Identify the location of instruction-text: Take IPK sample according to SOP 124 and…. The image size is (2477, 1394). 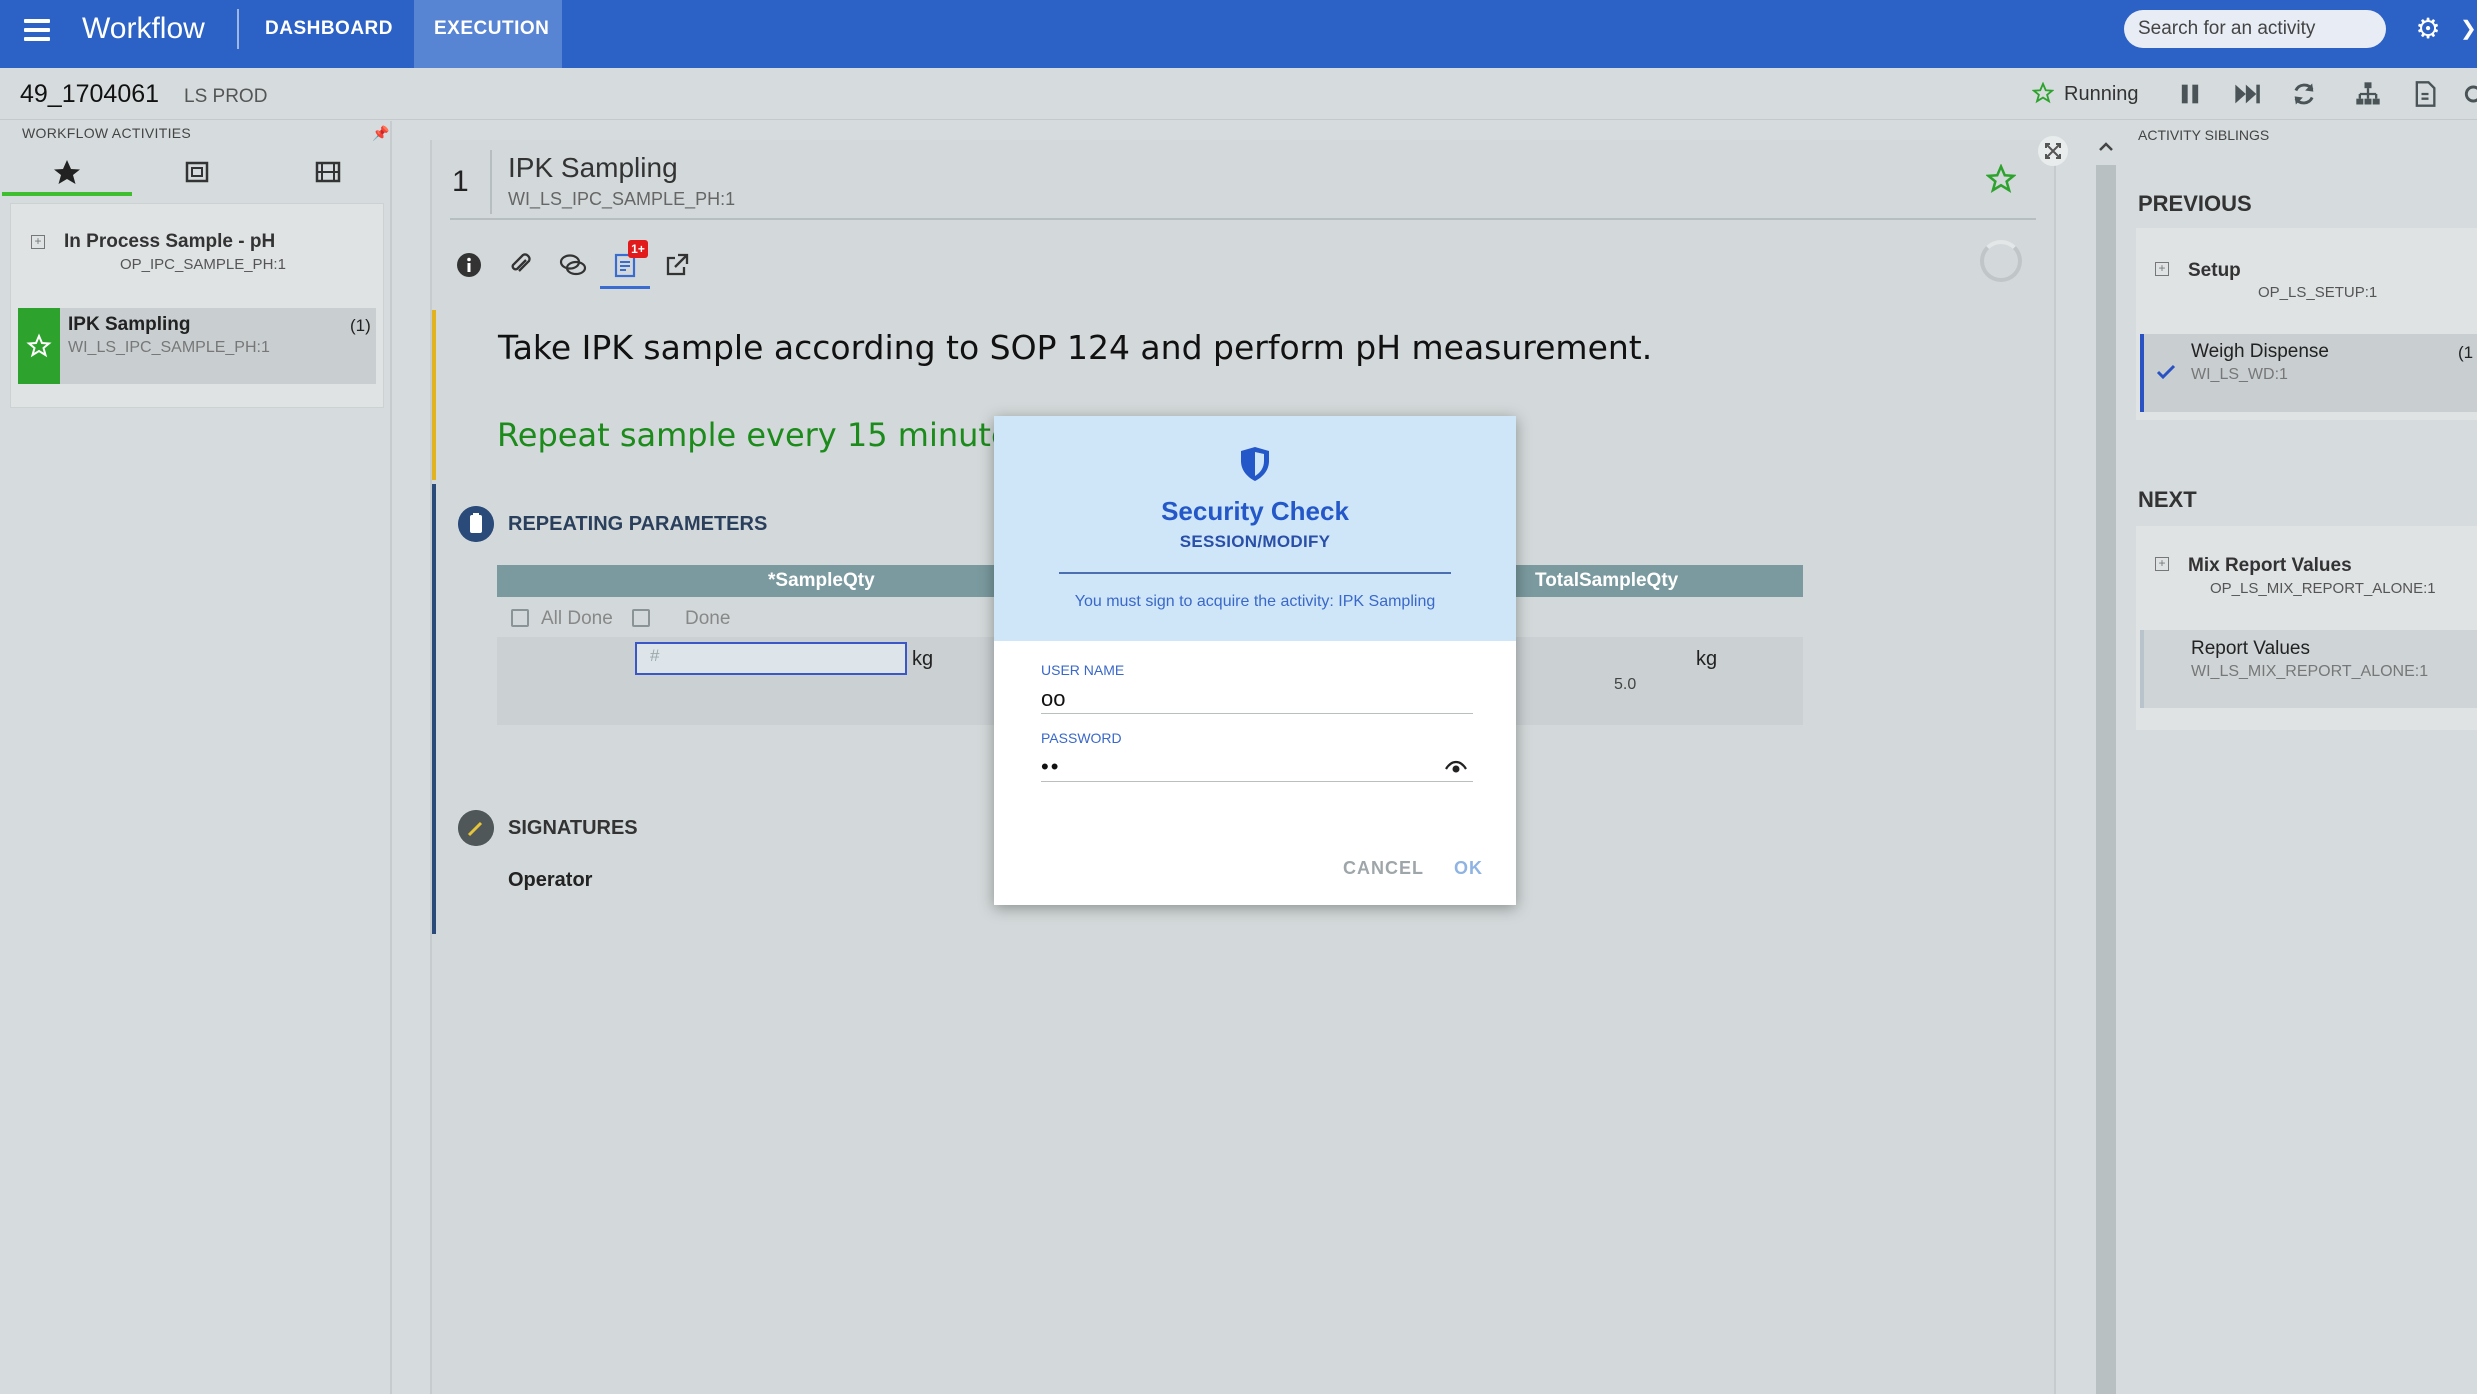
(1075, 347).